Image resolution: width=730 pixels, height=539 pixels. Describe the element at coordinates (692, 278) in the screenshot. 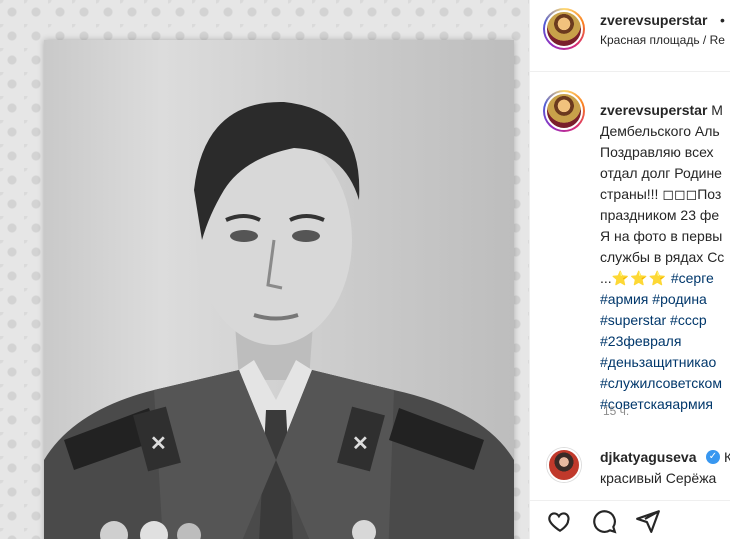

I see `hashtag-link: #серге` at that location.